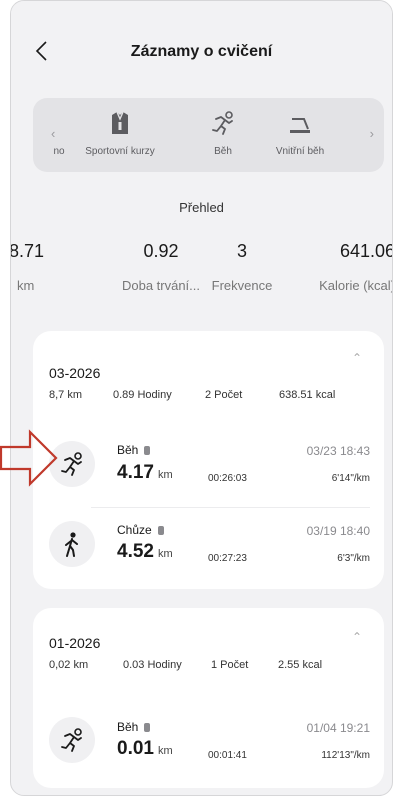  What do you see at coordinates (242, 267) in the screenshot?
I see `stat-frequency: 3 Frekvence` at bounding box center [242, 267].